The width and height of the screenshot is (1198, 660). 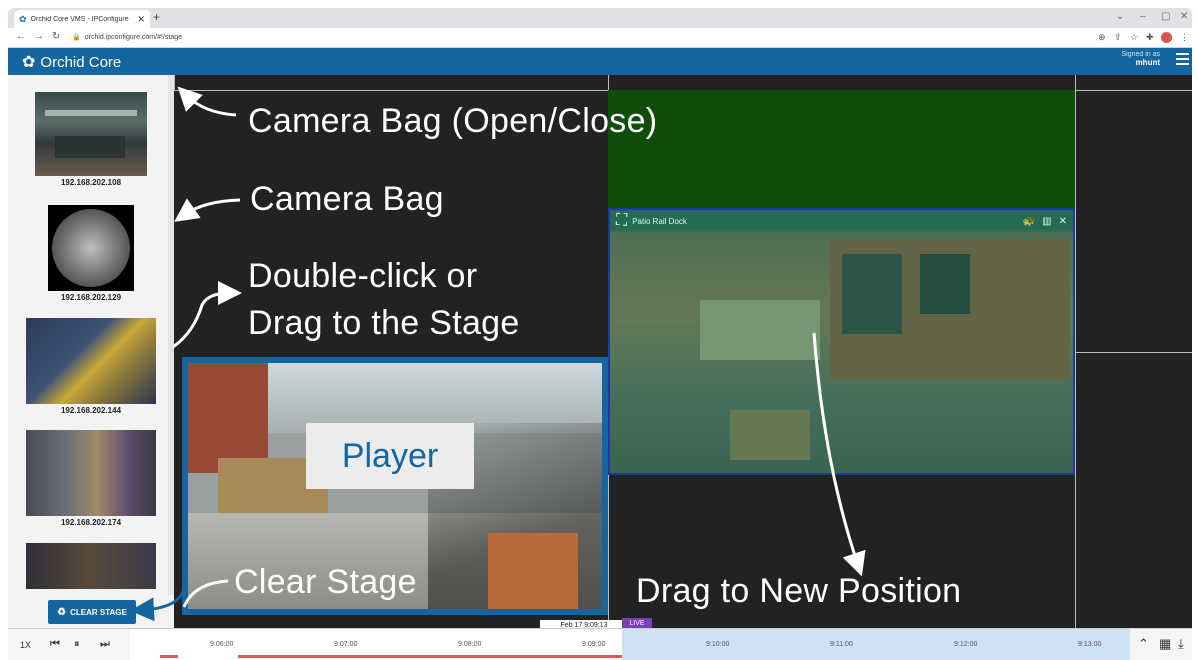 I want to click on annotation-arrow-clear, so click(x=160, y=604).